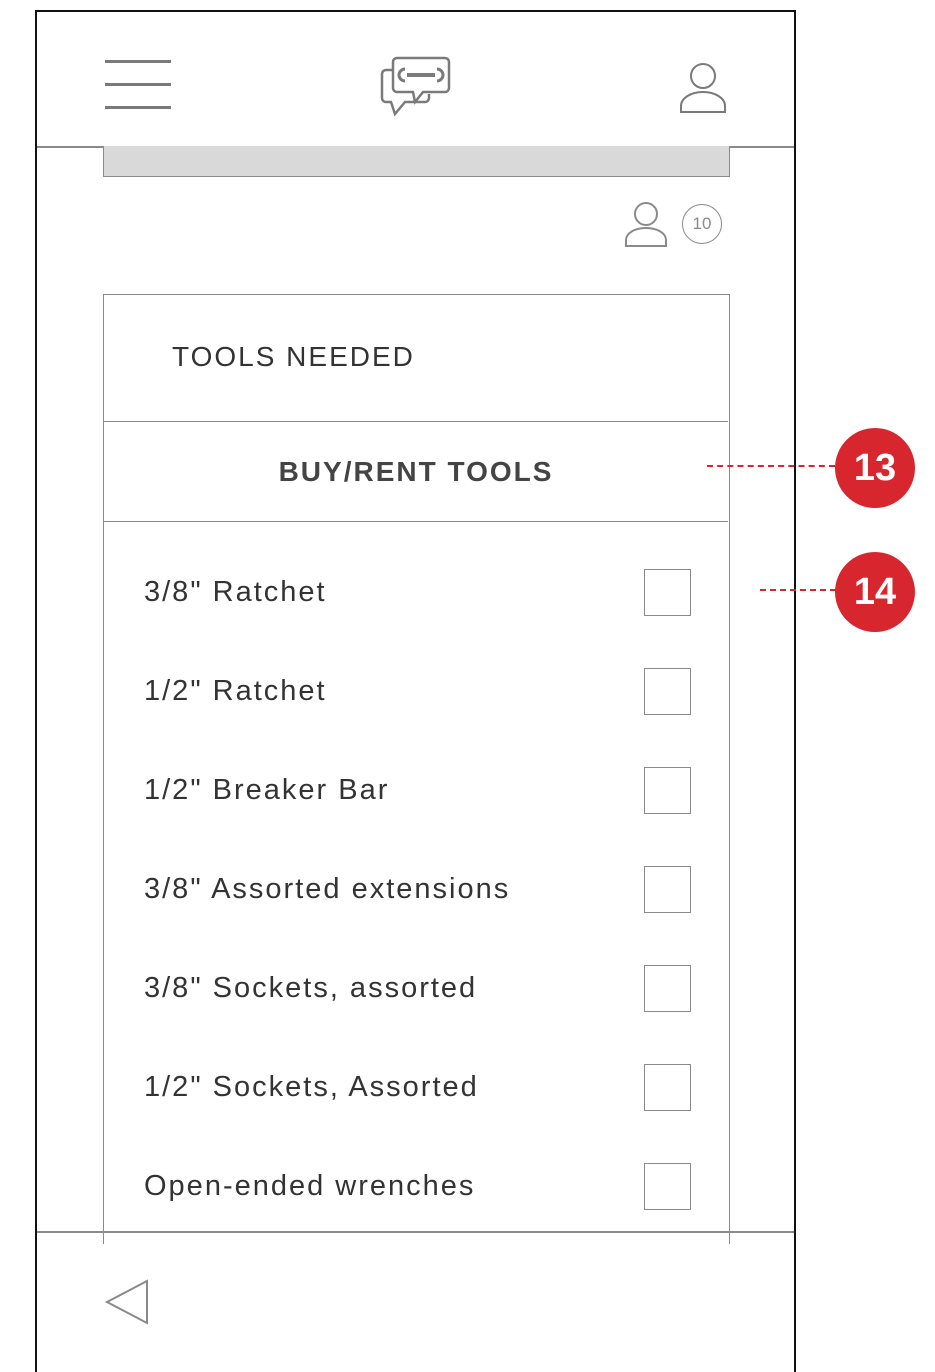 The width and height of the screenshot is (935, 1372). I want to click on list-item: 3/8" Assorted extensions, so click(416, 891).